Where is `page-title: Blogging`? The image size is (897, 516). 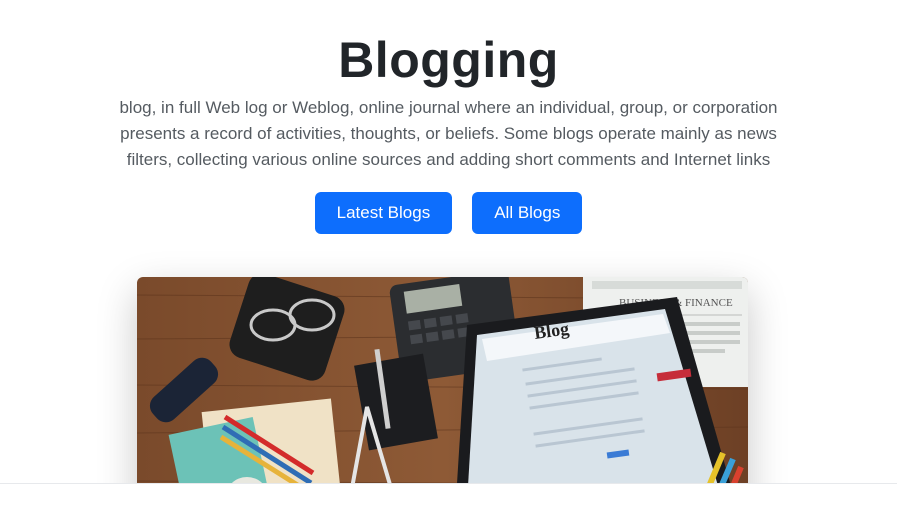 page-title: Blogging is located at coordinates (448, 60).